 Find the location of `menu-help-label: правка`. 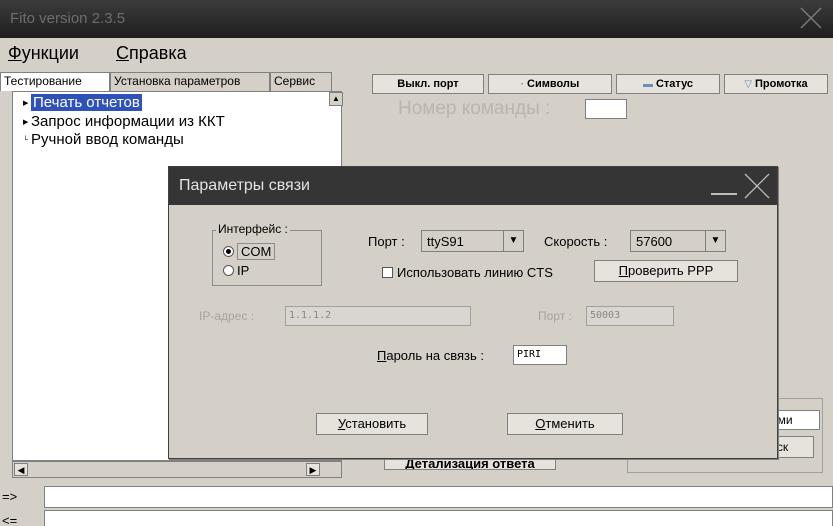

menu-help-label: правка is located at coordinates (158, 53).